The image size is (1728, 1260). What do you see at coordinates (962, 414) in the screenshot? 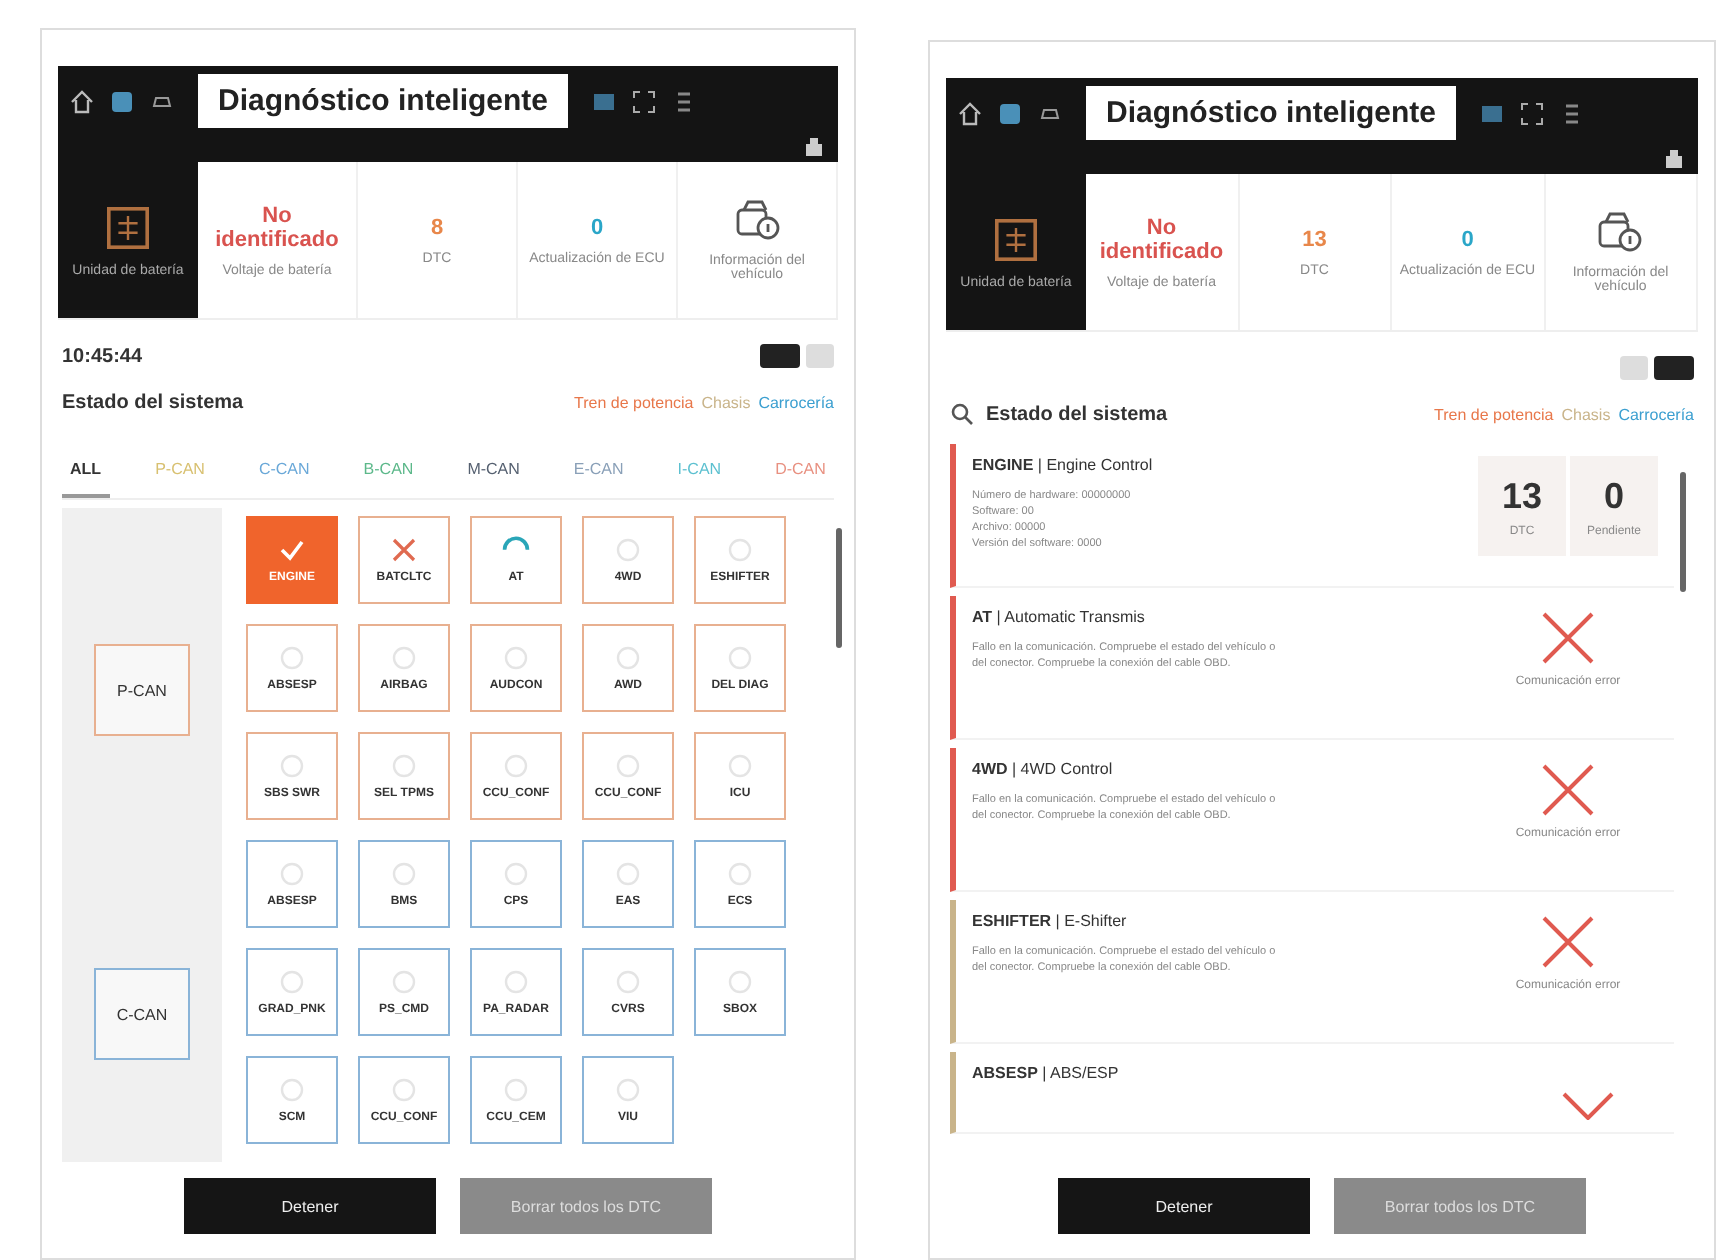
I see `search-icon` at bounding box center [962, 414].